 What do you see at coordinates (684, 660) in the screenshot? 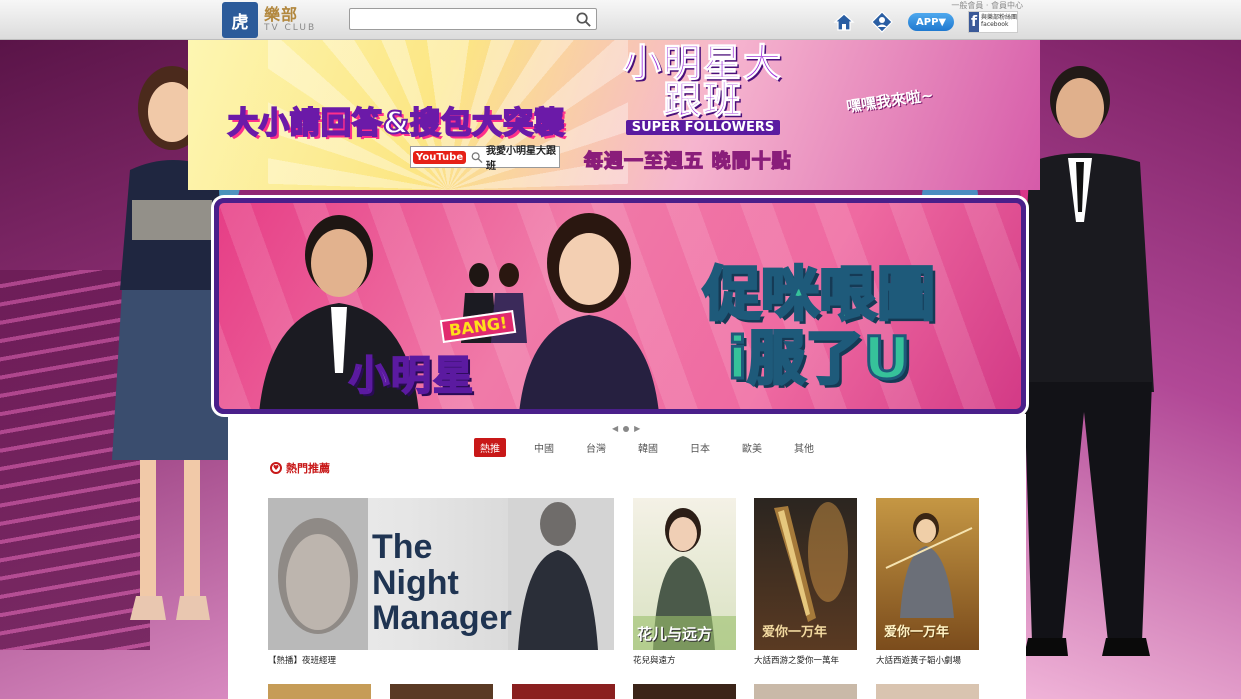
I see `video-caption: 花兒與遠方` at bounding box center [684, 660].